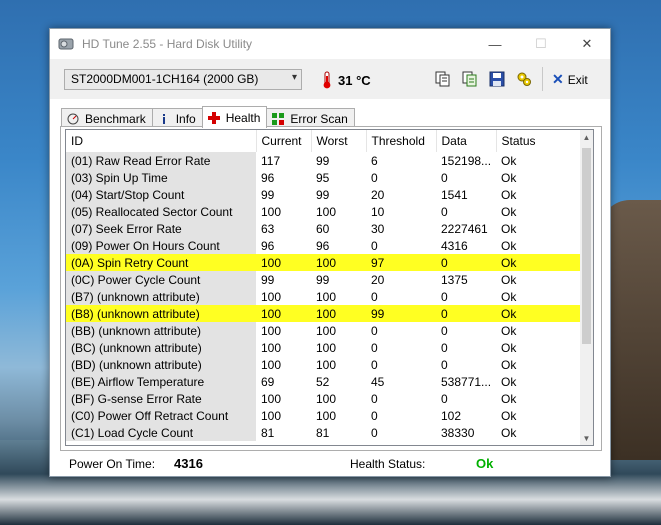 The width and height of the screenshot is (661, 525). I want to click on threshold-value: 10, so click(378, 211).